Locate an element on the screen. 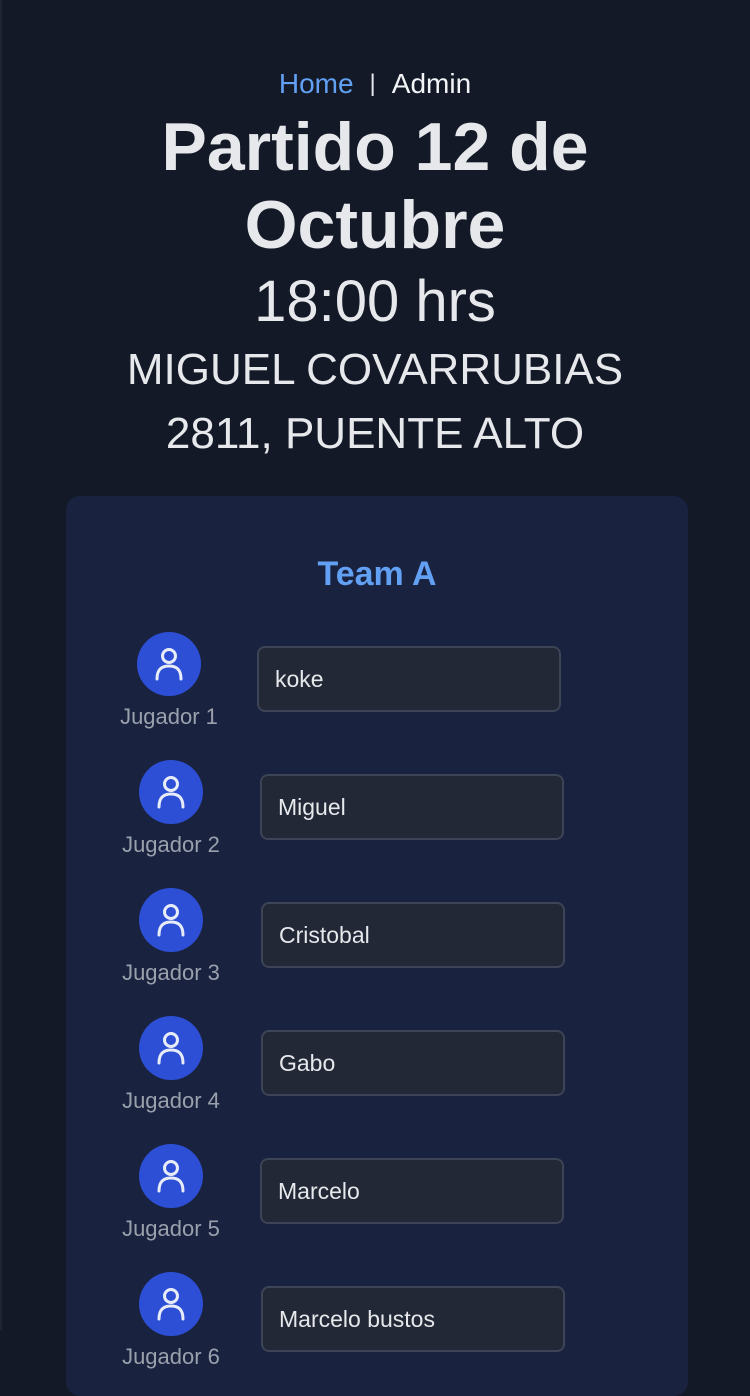 This screenshot has height=1396, width=750. player-label: Jugador 3 is located at coordinates (171, 972).